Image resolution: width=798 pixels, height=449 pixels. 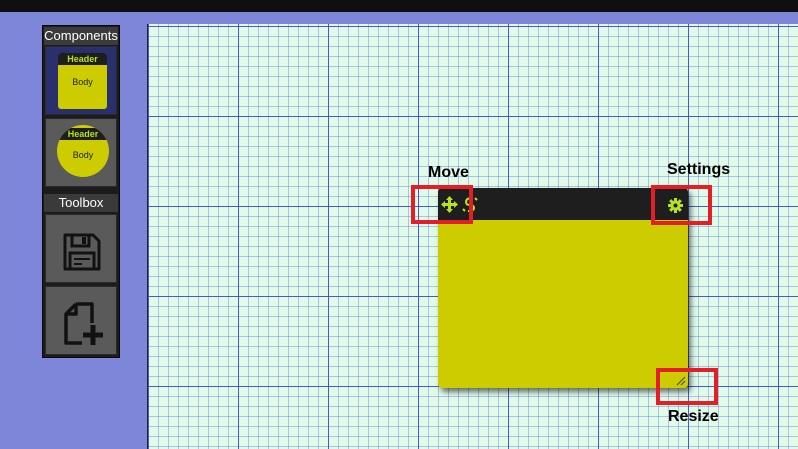 I want to click on resize-highlight, so click(x=687, y=386).